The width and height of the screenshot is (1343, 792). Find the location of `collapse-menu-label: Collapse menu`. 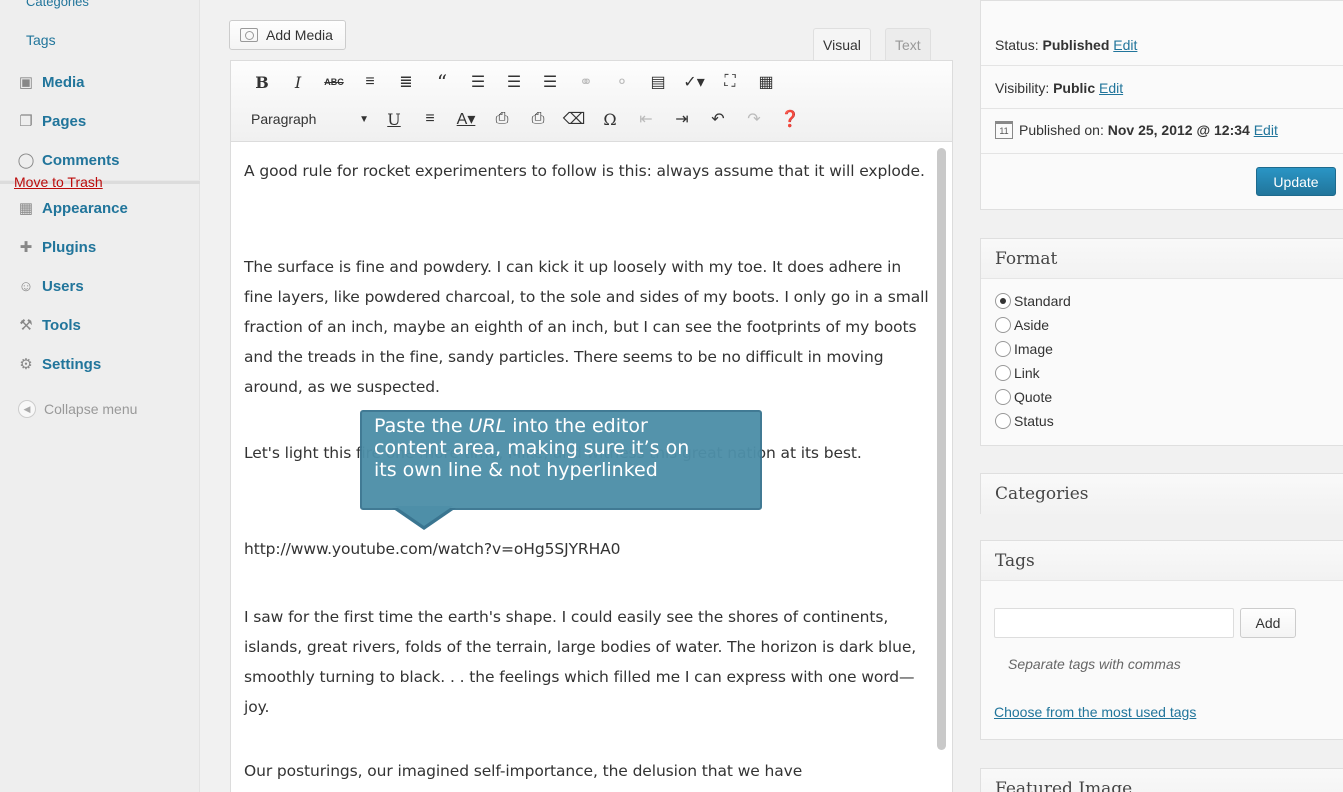

collapse-menu-label: Collapse menu is located at coordinates (91, 409).